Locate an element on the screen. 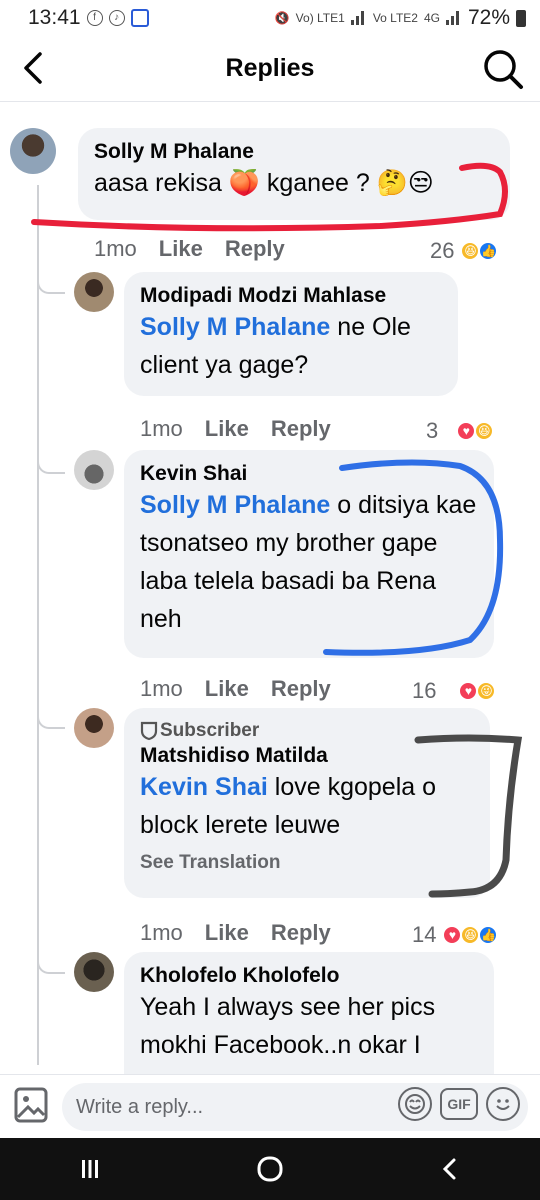 Image resolution: width=540 pixels, height=1200 pixels. comment-text: Solly M Phalane ne Ole client ya gage? is located at coordinates (275, 346).